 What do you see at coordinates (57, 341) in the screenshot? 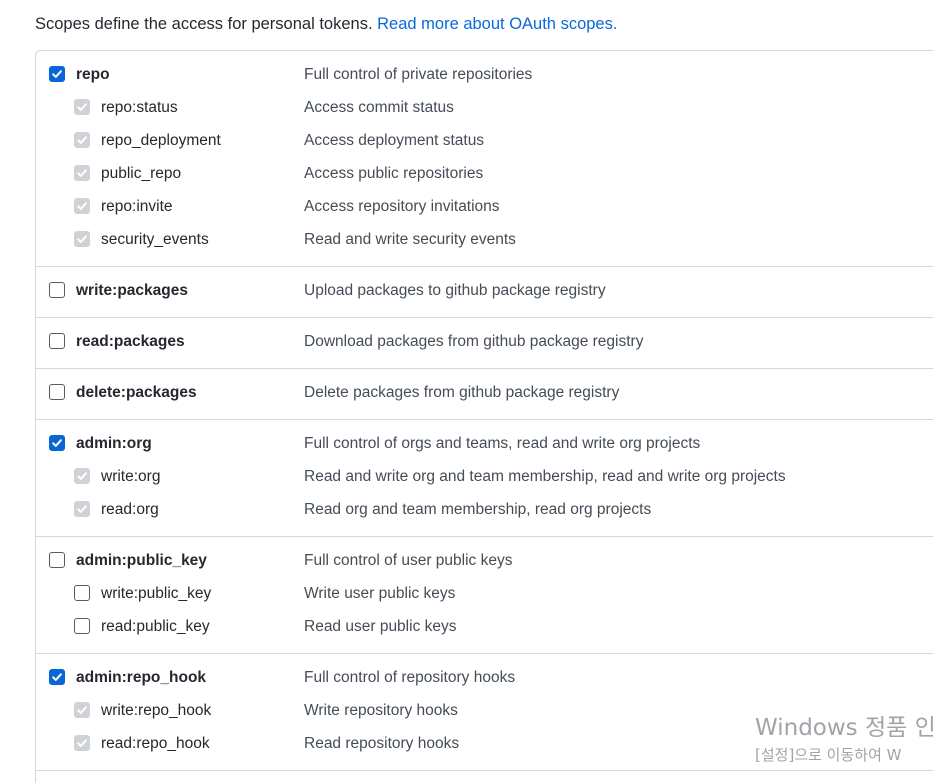
I see `checkbox-read-packages` at bounding box center [57, 341].